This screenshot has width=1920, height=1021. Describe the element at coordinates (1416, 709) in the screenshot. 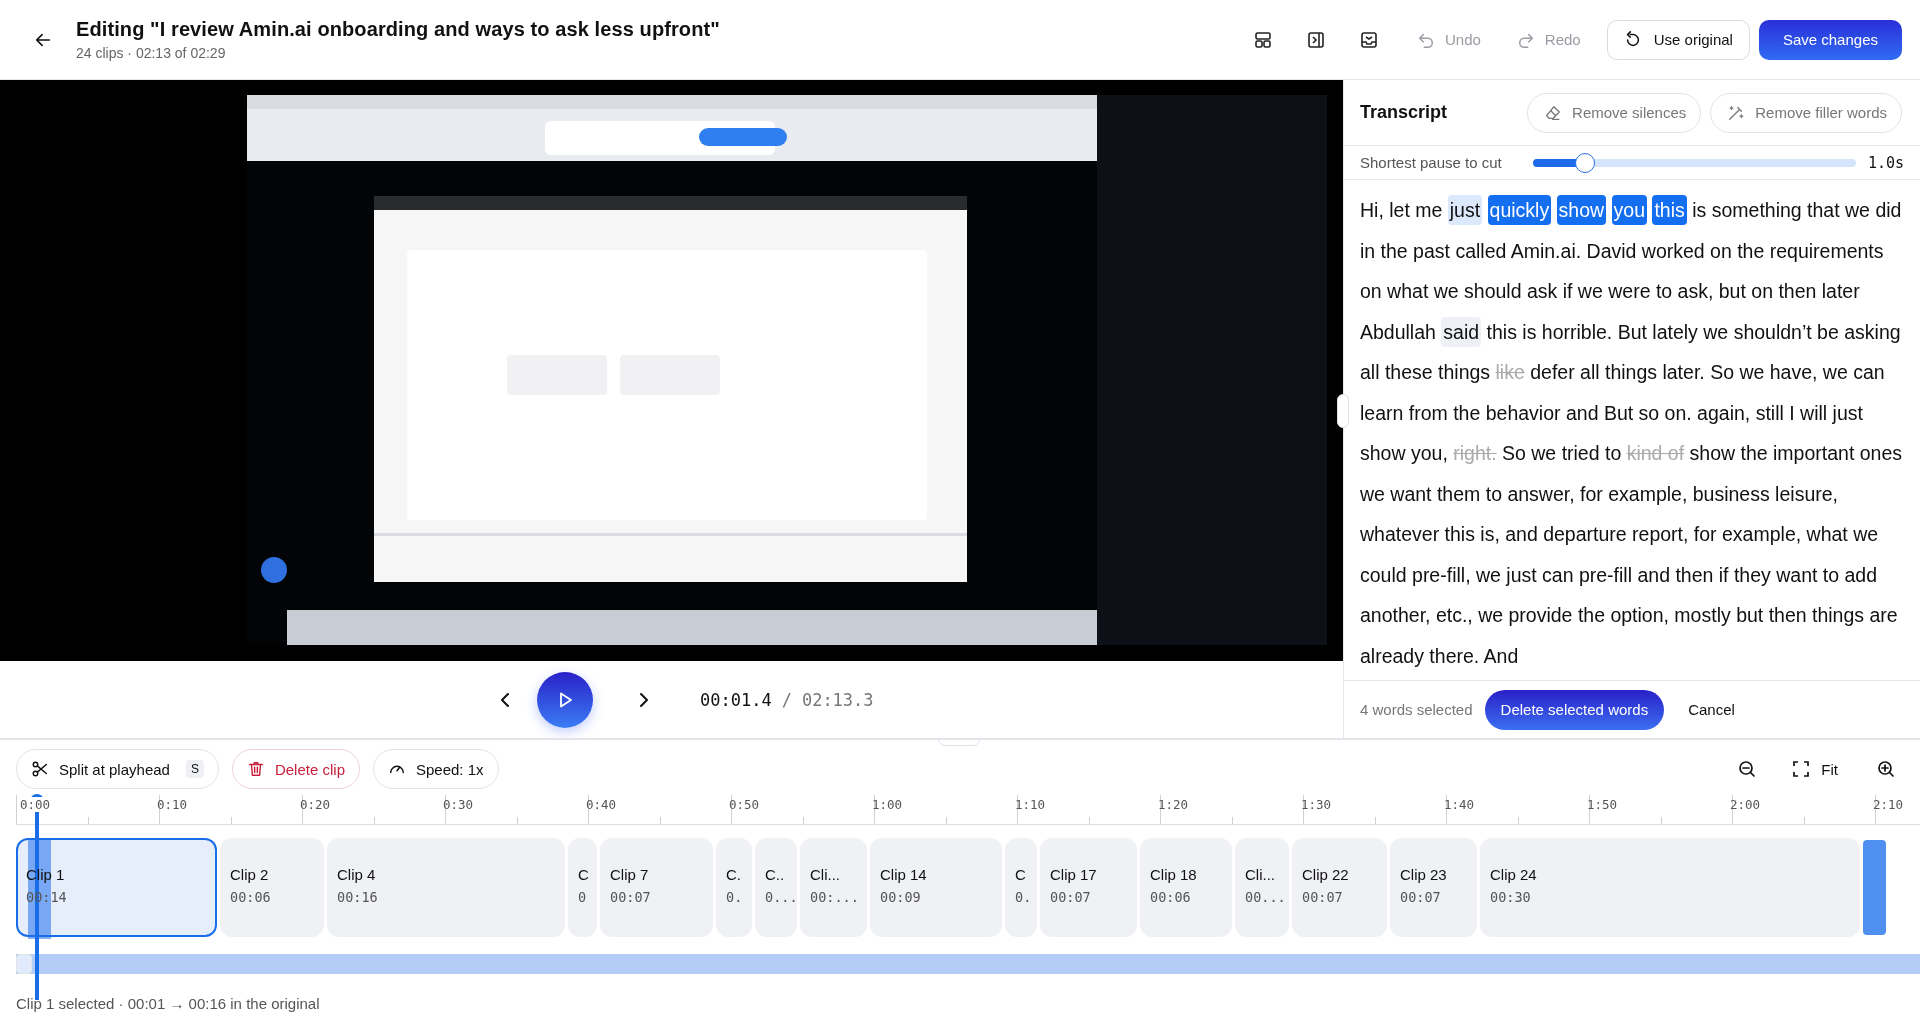

I see `selection-count: 4 words selected` at that location.